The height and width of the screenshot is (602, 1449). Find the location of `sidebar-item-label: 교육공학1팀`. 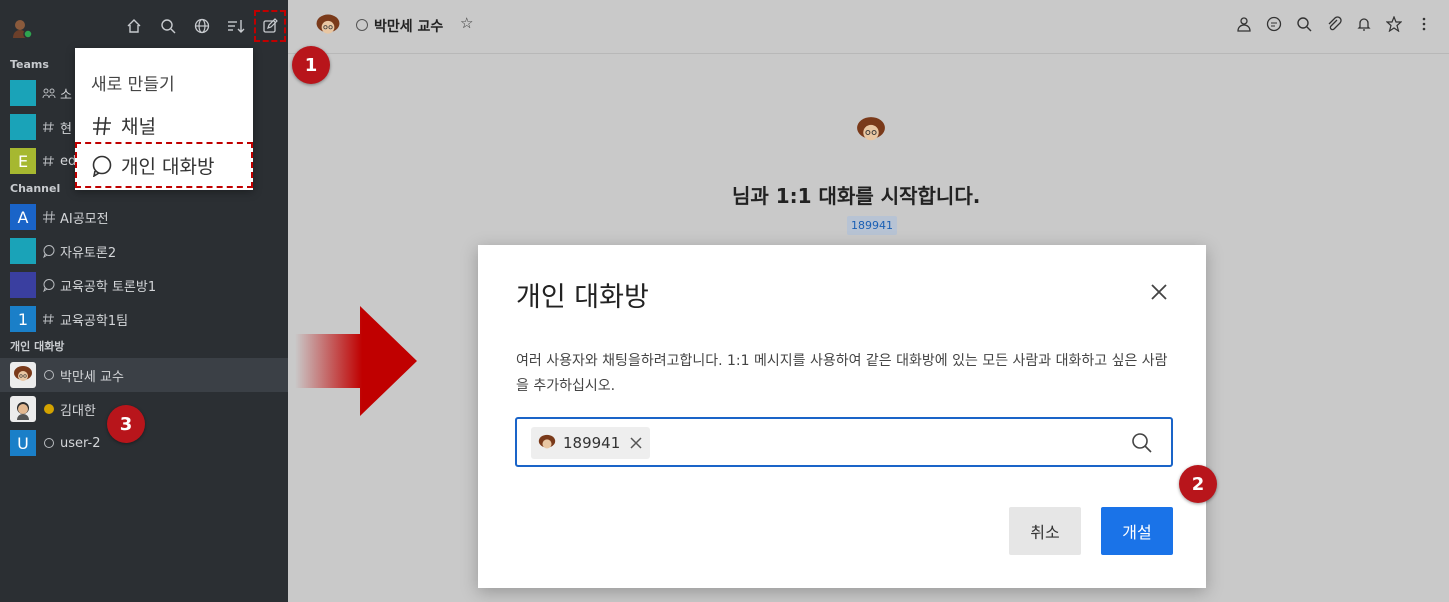

sidebar-item-label: 교육공학1팀 is located at coordinates (94, 321).